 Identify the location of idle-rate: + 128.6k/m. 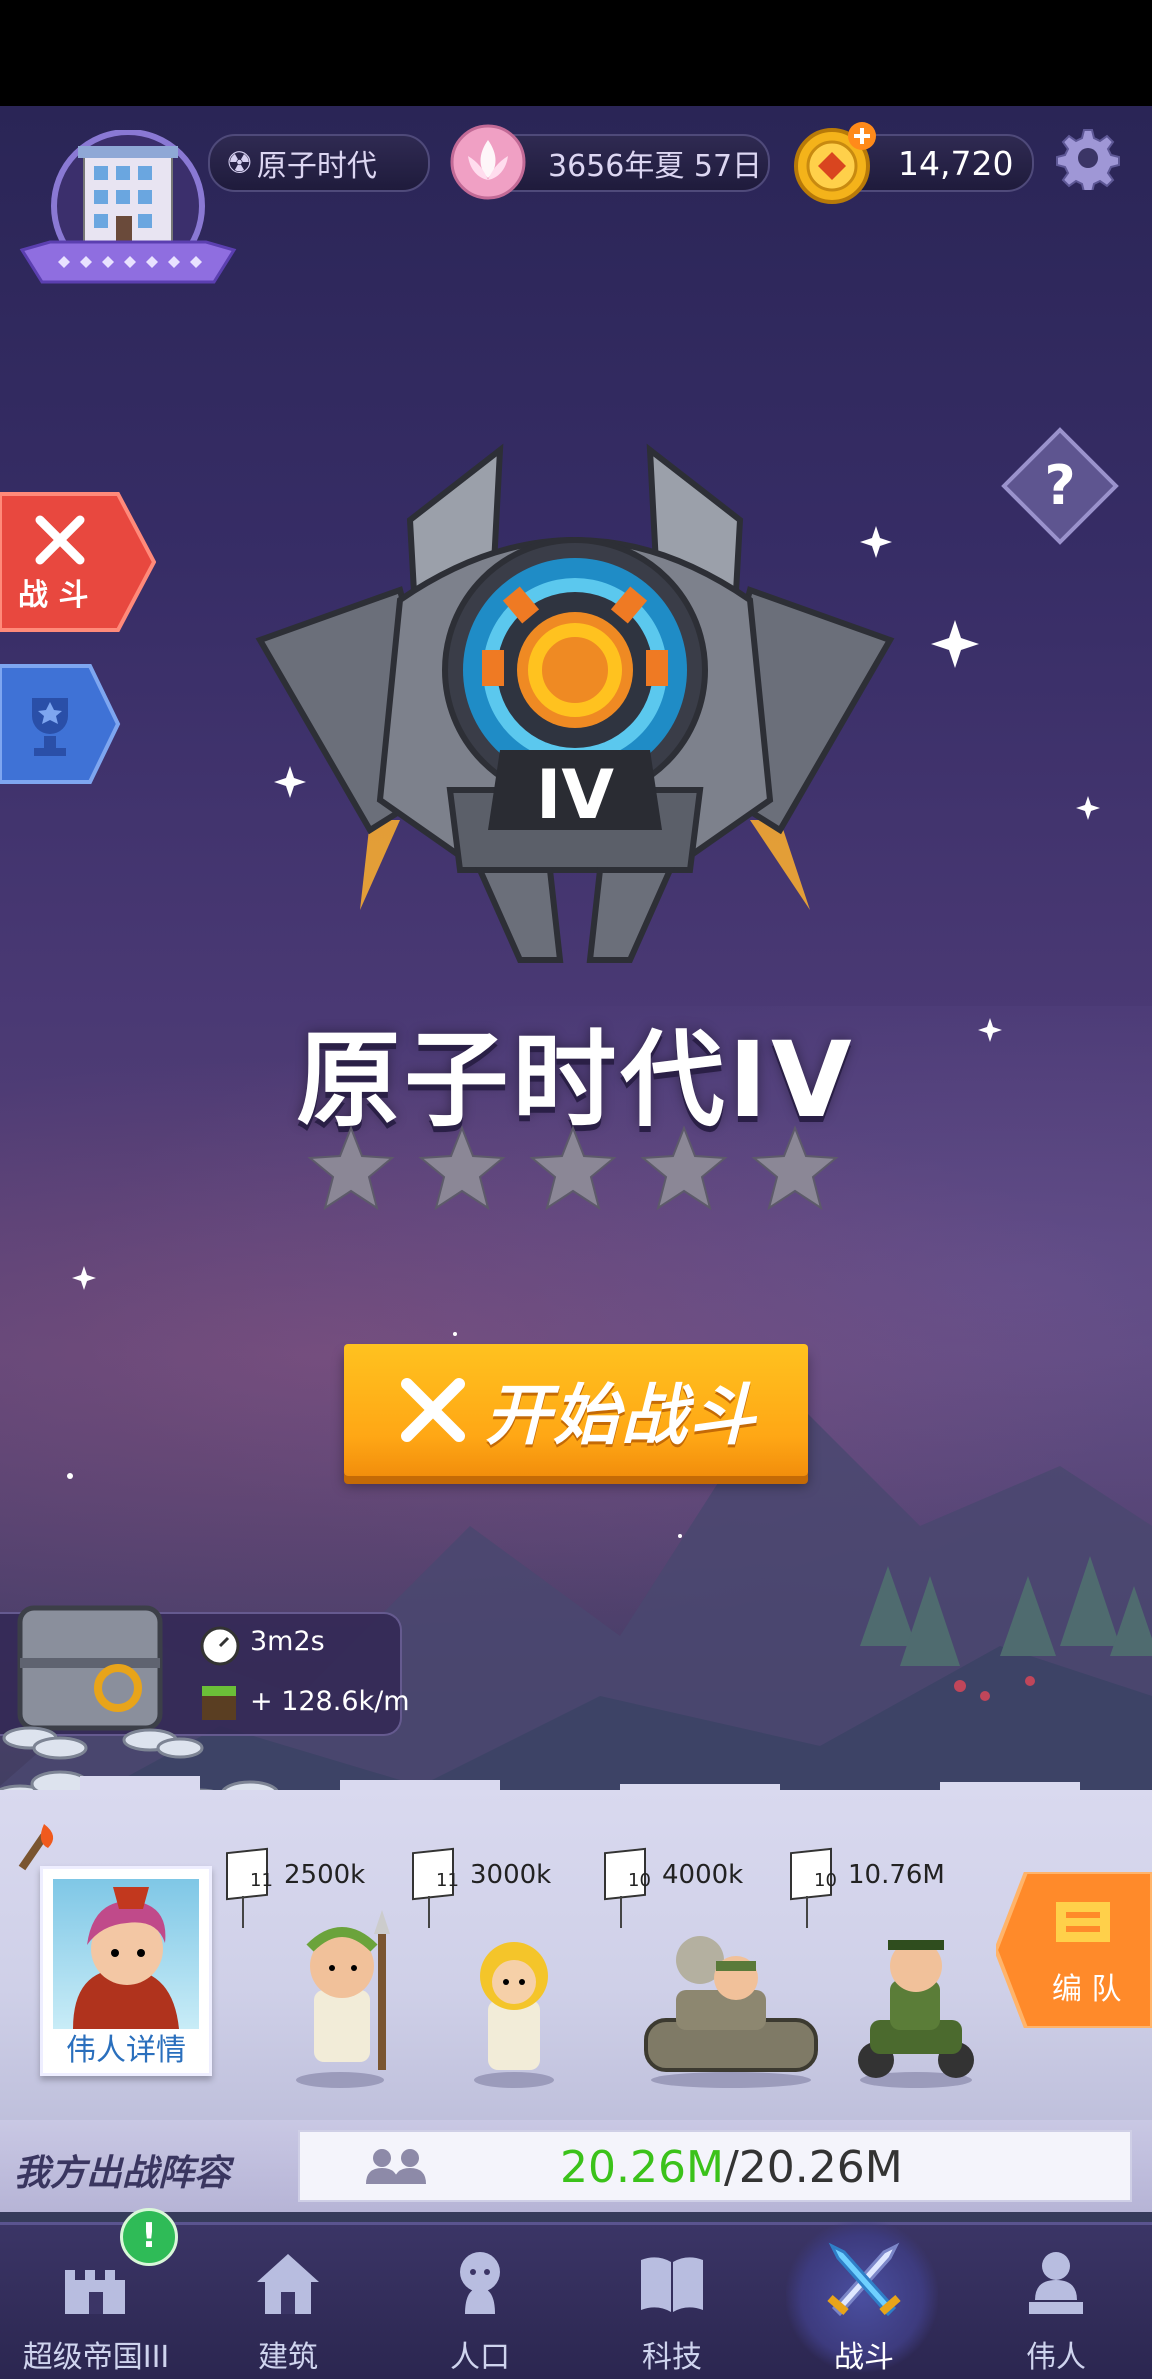
(330, 1701).